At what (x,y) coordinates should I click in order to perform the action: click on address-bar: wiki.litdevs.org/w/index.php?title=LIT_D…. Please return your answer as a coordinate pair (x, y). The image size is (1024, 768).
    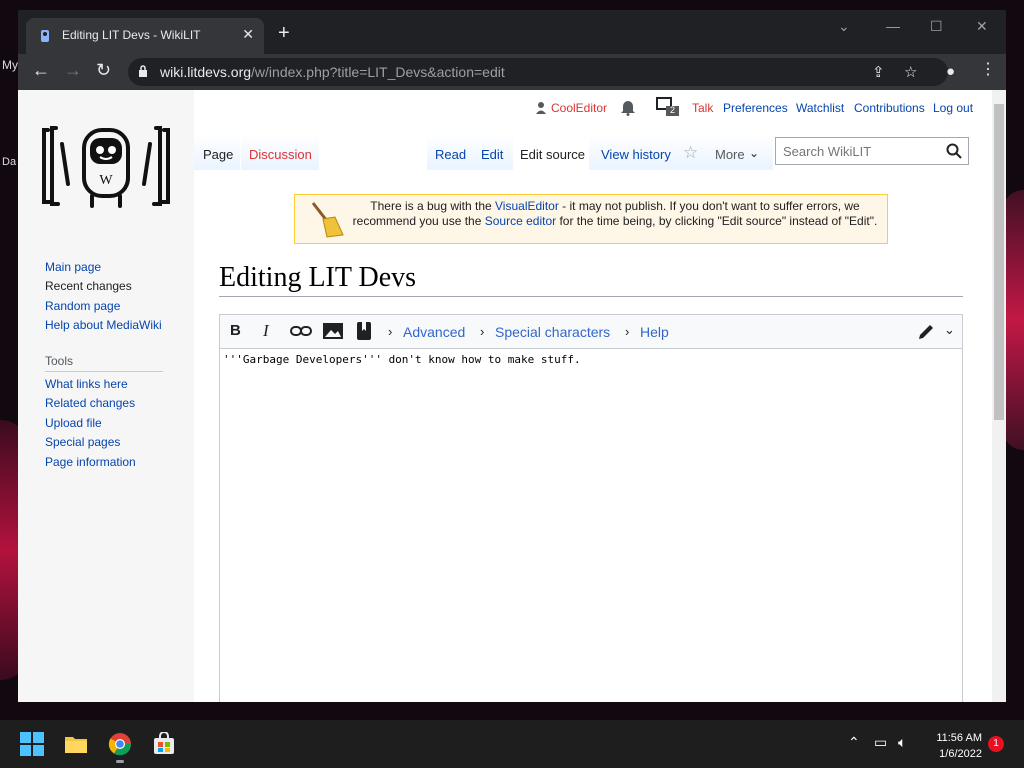
    Looking at the image, I should click on (538, 72).